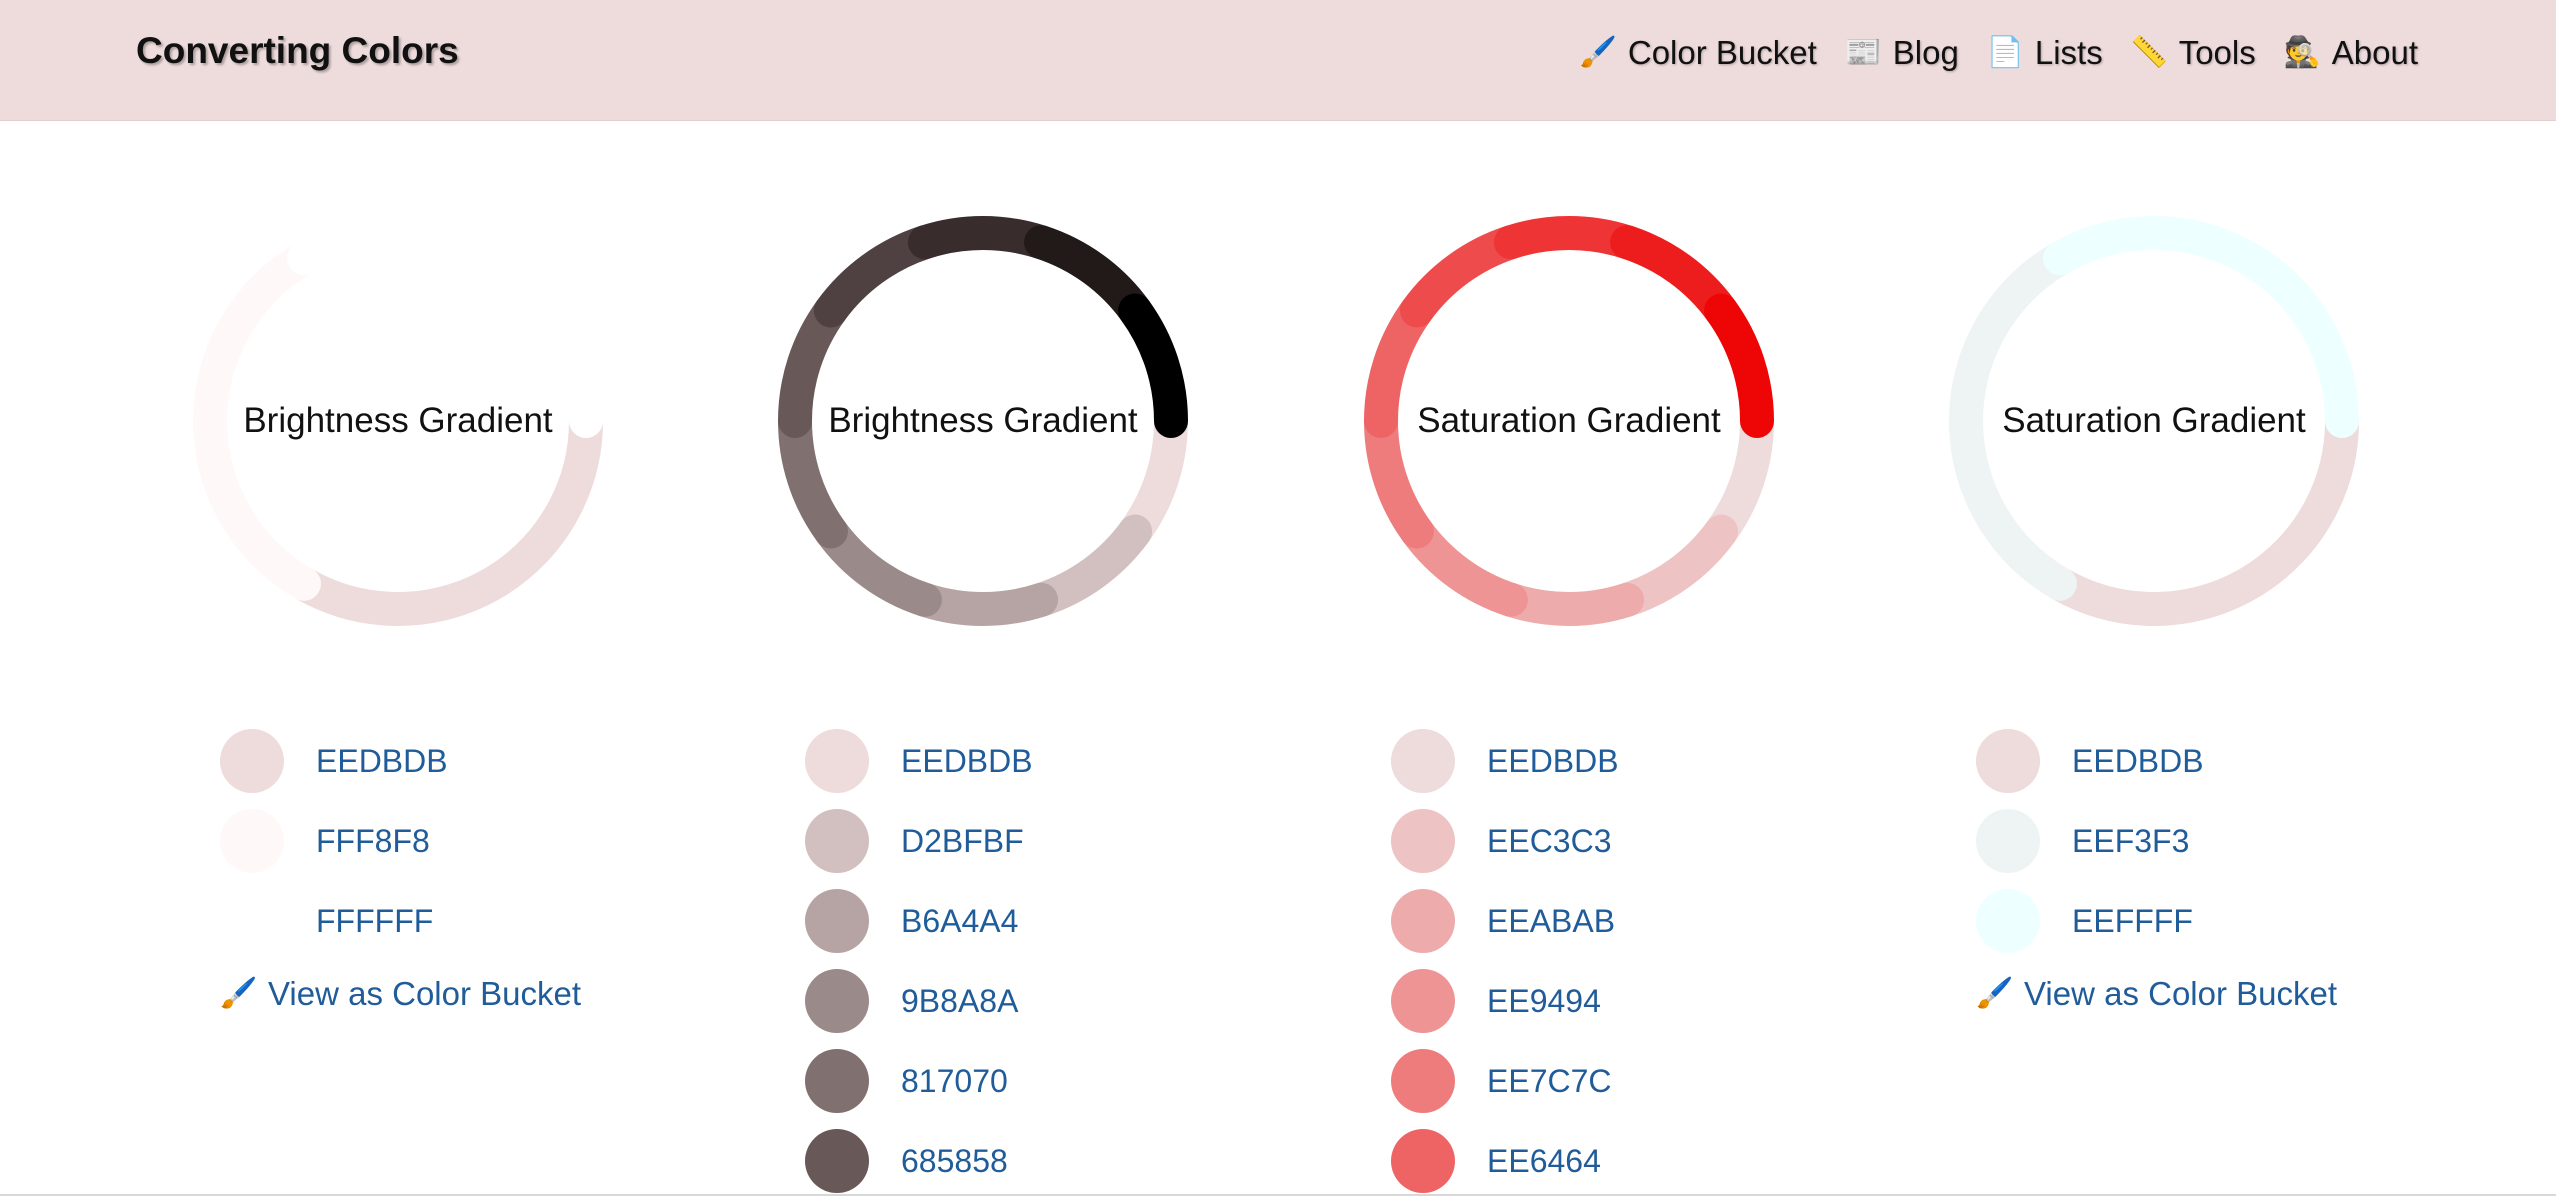 The height and width of the screenshot is (1201, 2556). Describe the element at coordinates (1544, 1161) in the screenshot. I see `color-hex-link: EE6464` at that location.